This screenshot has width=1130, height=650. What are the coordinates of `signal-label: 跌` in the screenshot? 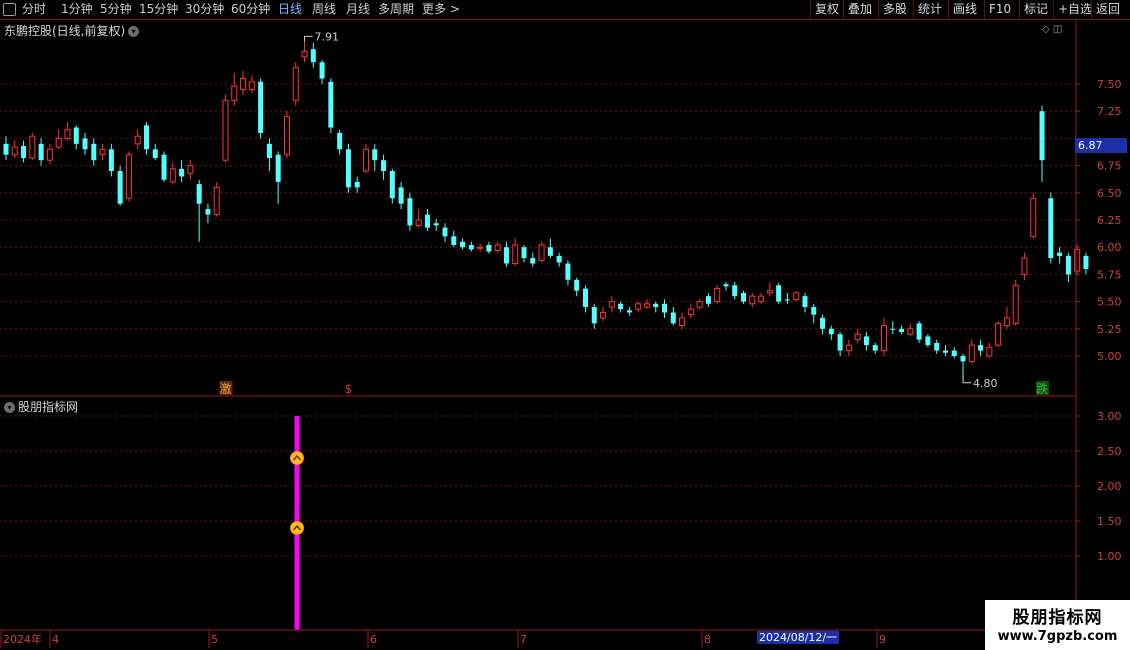 It's located at (1042, 388).